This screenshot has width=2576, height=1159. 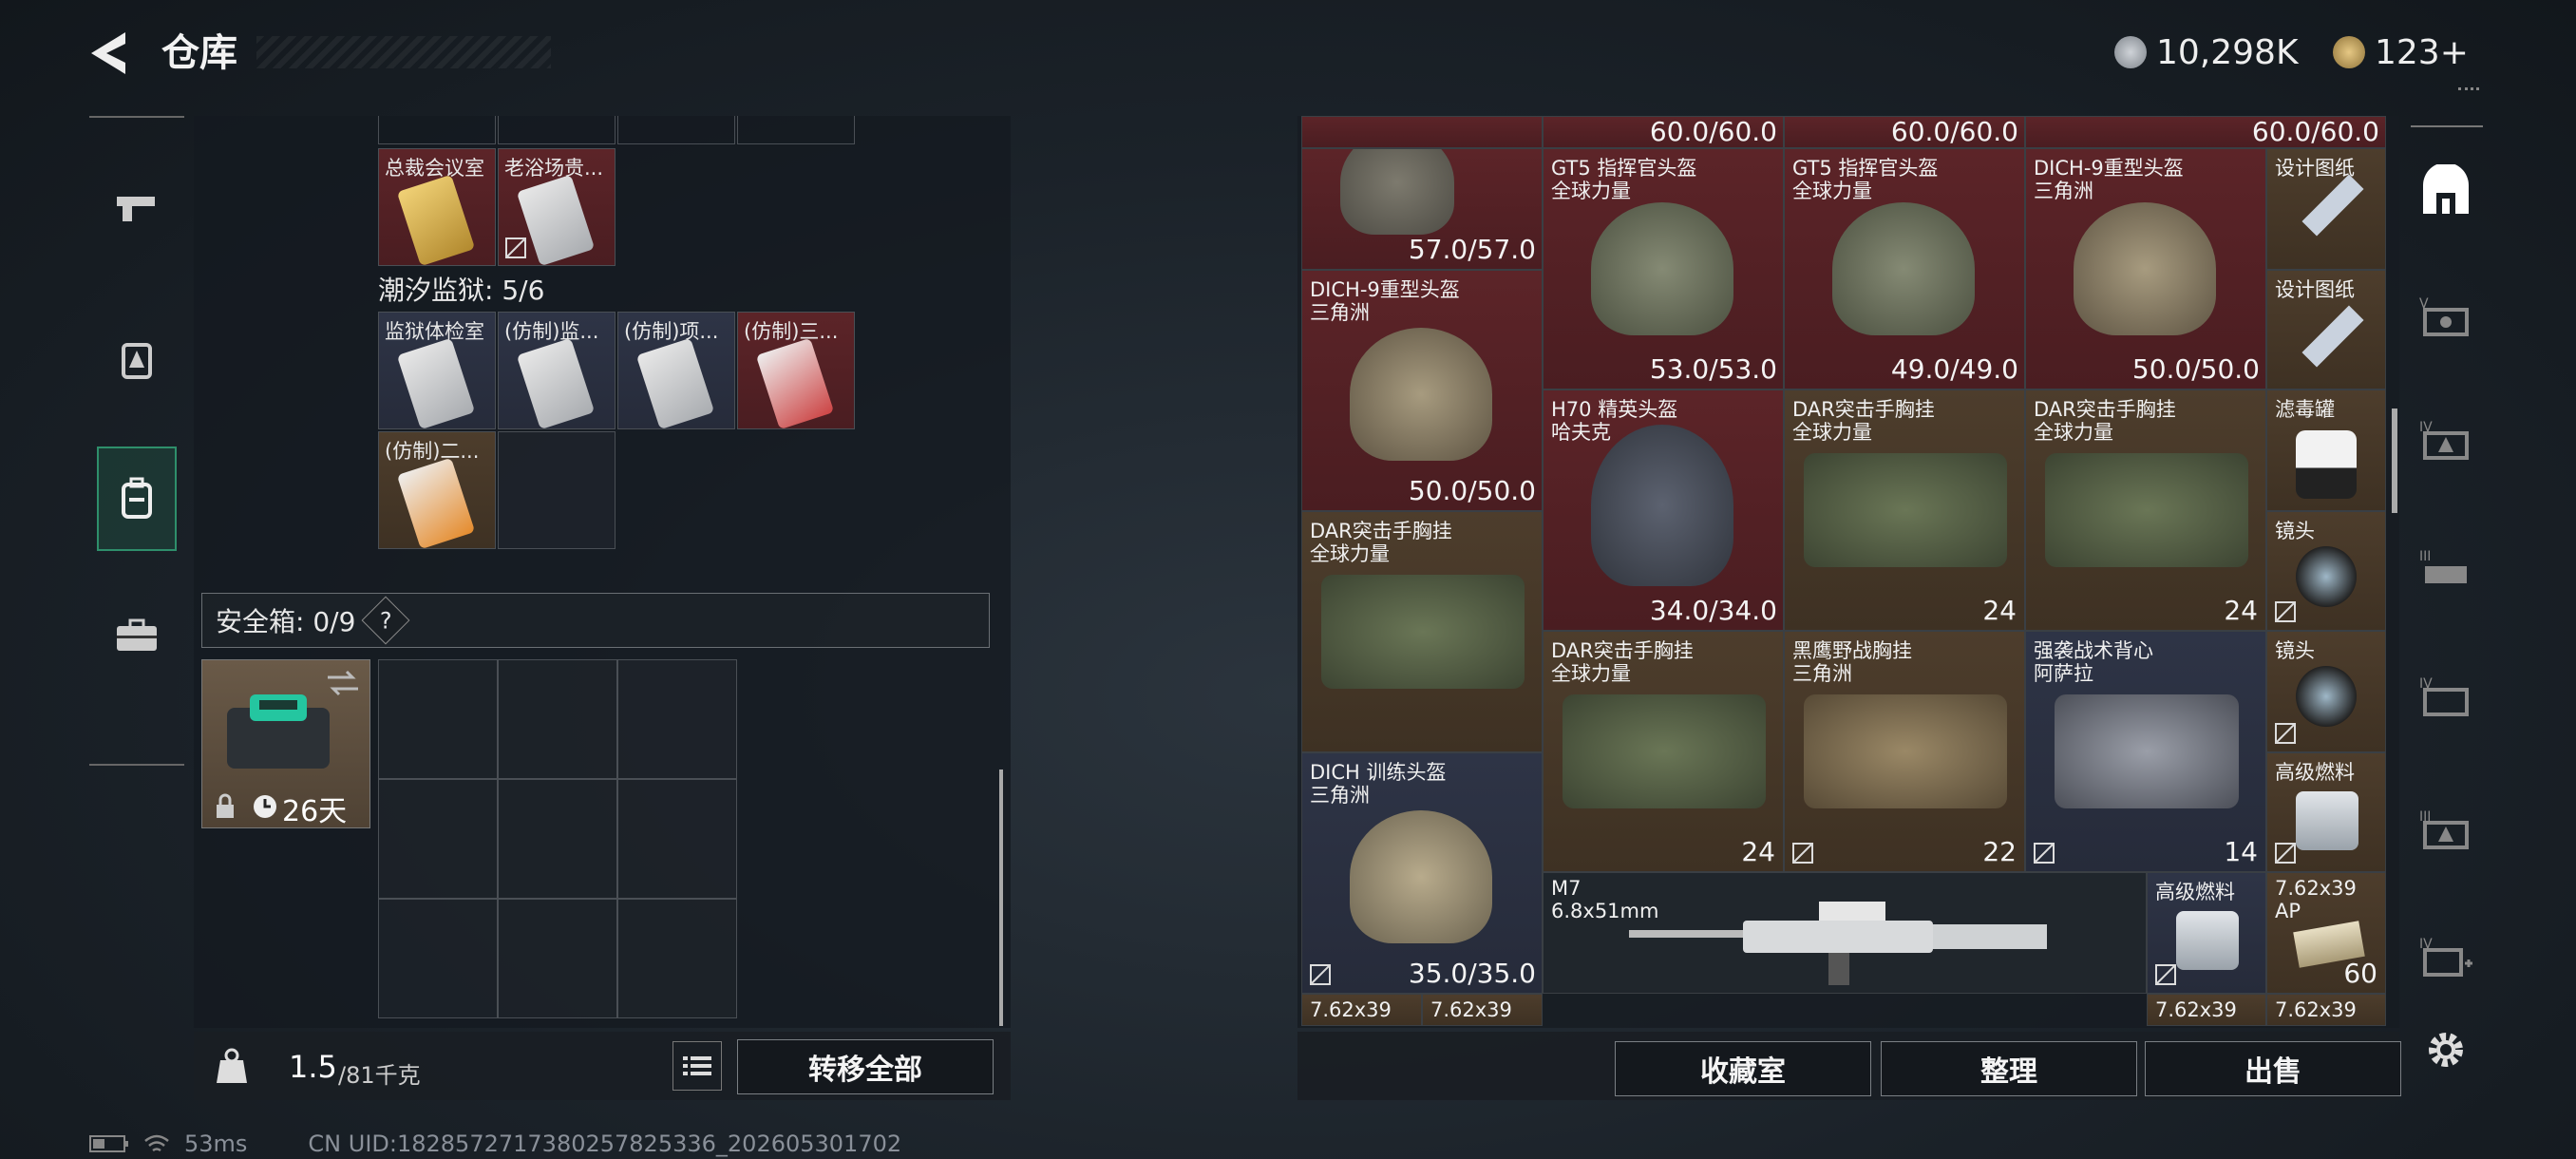 I want to click on storage-expansion-icon: IV, so click(x=2444, y=440).